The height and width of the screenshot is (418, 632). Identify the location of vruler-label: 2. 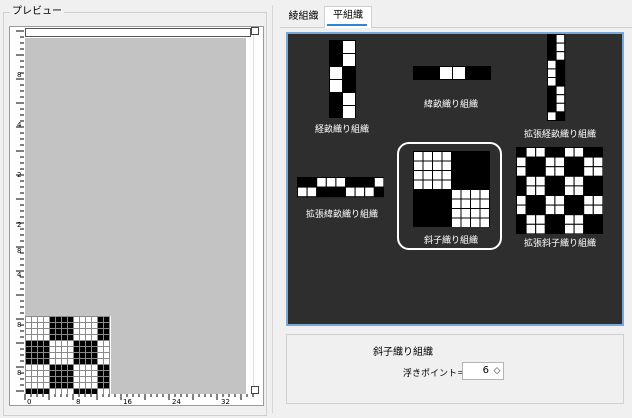
(19, 175).